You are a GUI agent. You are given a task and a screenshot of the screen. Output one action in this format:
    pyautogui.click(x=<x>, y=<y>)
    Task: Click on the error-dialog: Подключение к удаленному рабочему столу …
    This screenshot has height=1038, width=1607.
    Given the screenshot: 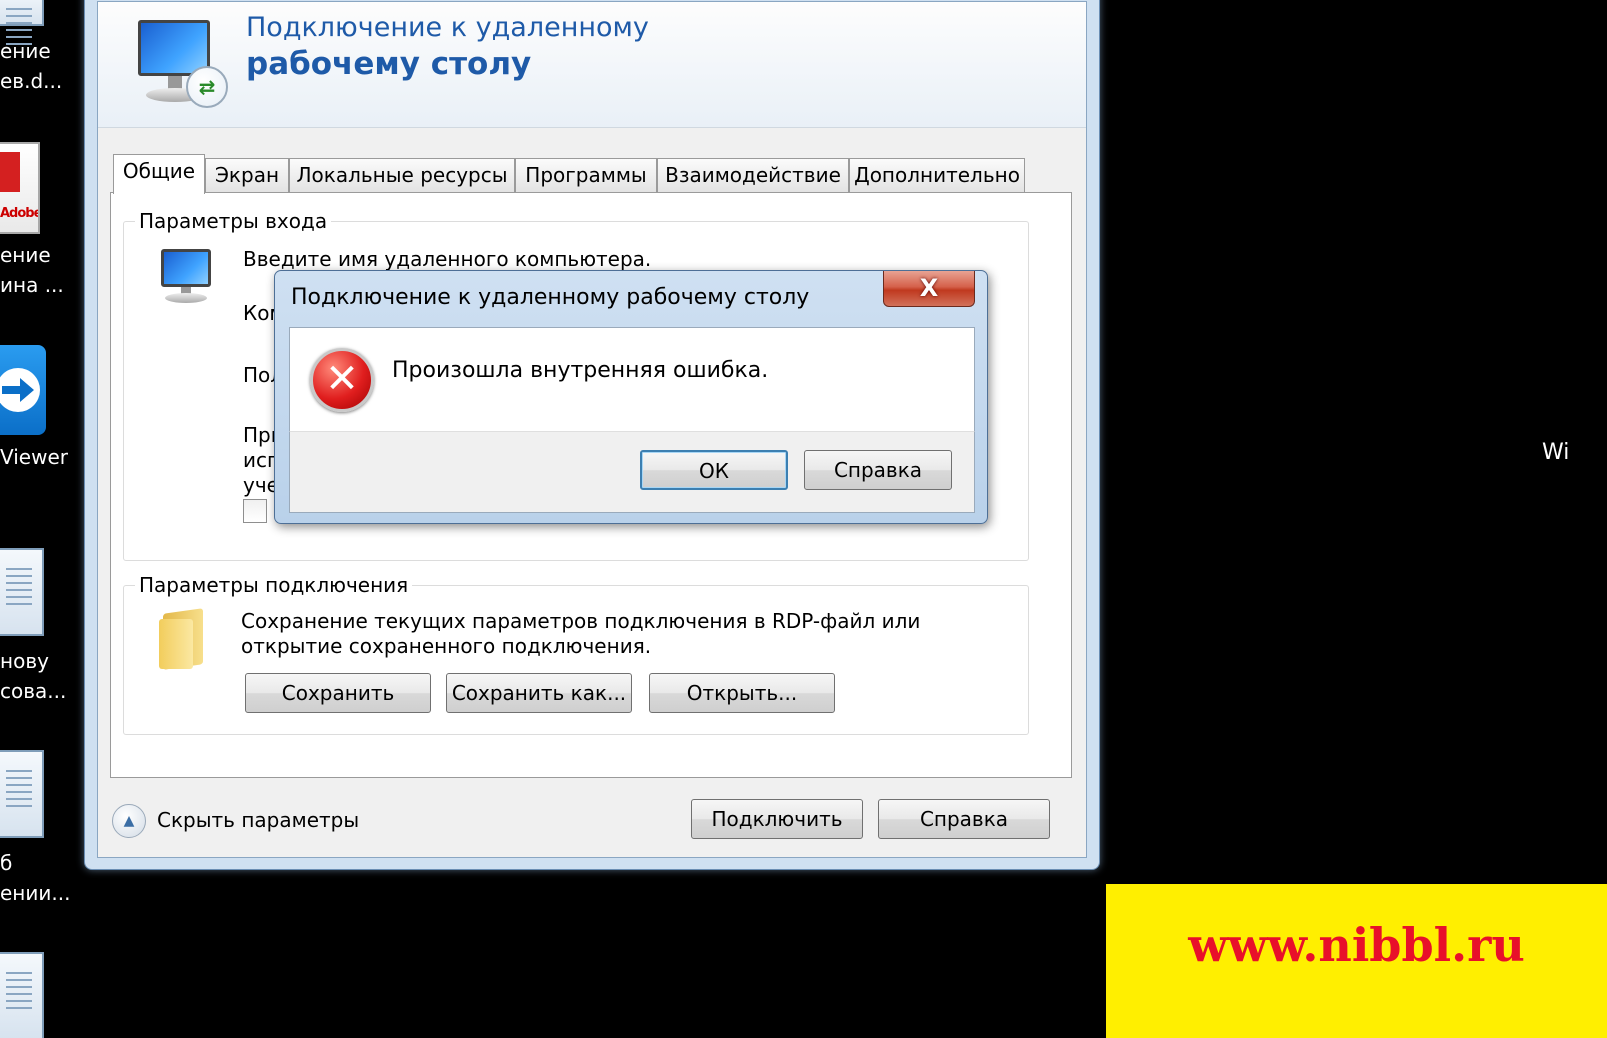 What is the action you would take?
    pyautogui.click(x=631, y=397)
    